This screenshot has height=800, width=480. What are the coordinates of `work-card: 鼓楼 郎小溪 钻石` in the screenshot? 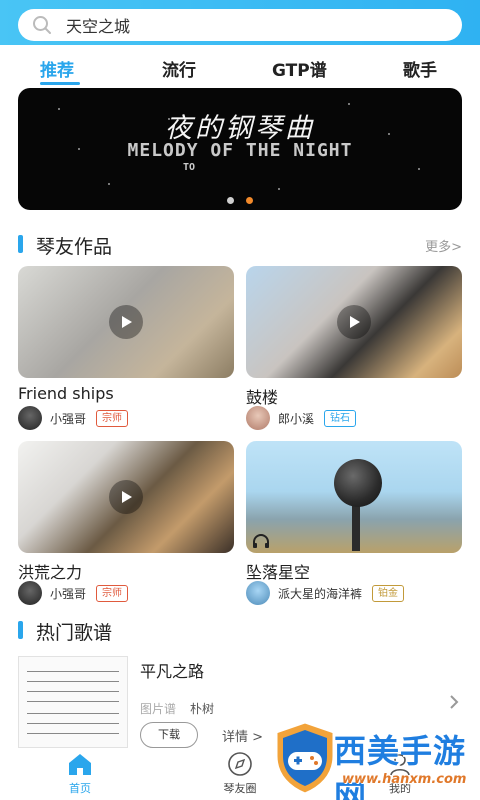 It's located at (354, 348).